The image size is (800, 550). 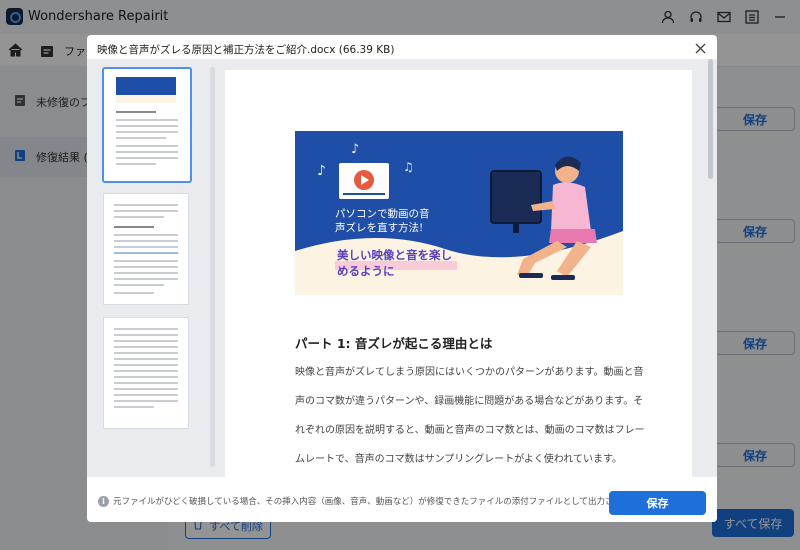 I want to click on close-icon, so click(x=700, y=48).